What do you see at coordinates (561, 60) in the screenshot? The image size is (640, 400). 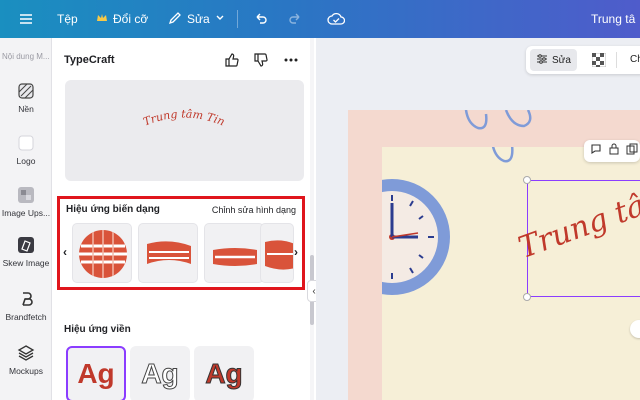 I see `edit-image-label: Sửa` at bounding box center [561, 60].